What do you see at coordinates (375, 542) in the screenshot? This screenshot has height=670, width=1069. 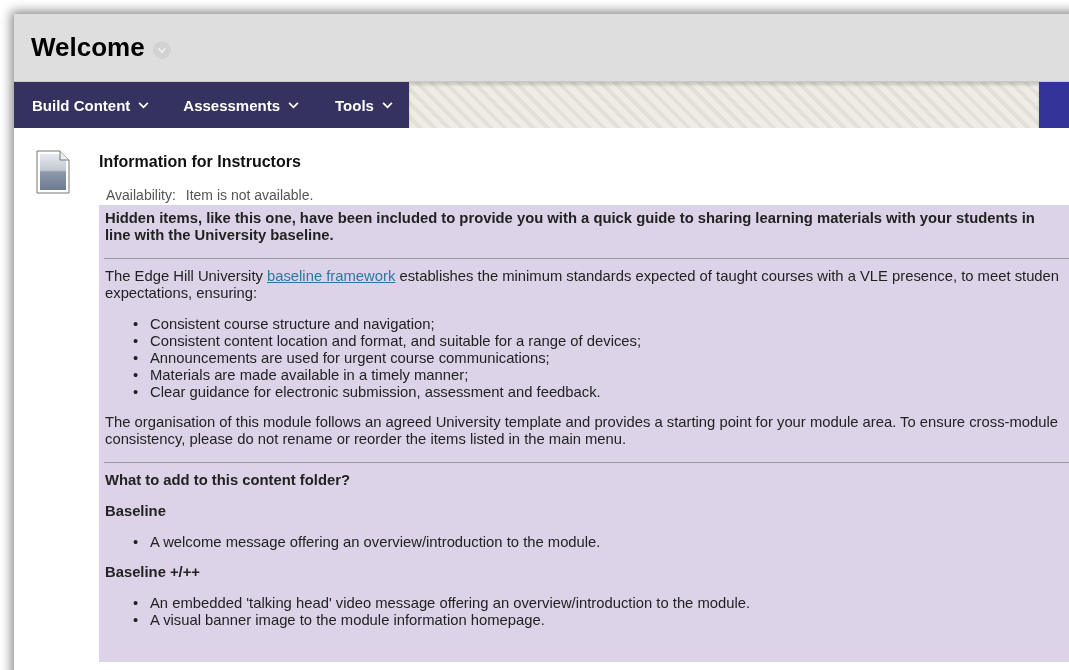 I see `list-item: A welcome message offering an overview/introduction to the module.` at bounding box center [375, 542].